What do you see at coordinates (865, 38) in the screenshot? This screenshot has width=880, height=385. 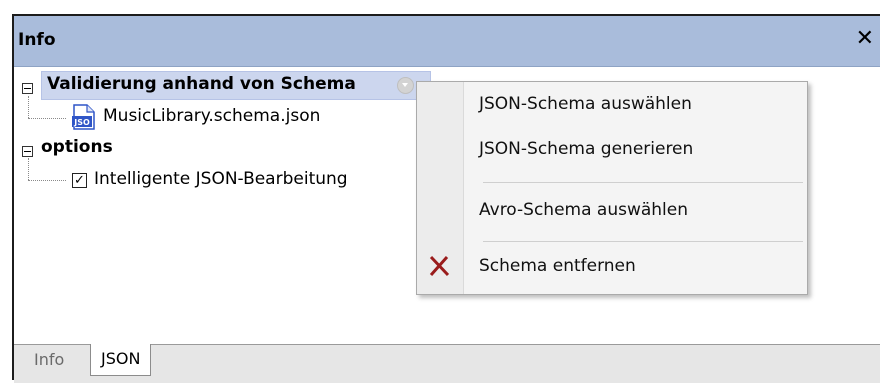 I see `close-icon: ✕` at bounding box center [865, 38].